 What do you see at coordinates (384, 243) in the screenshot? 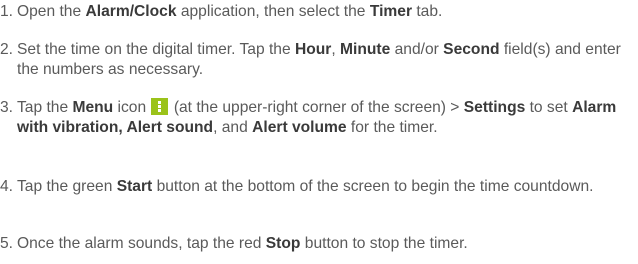
I see `text-run: button to stop the timer.` at bounding box center [384, 243].